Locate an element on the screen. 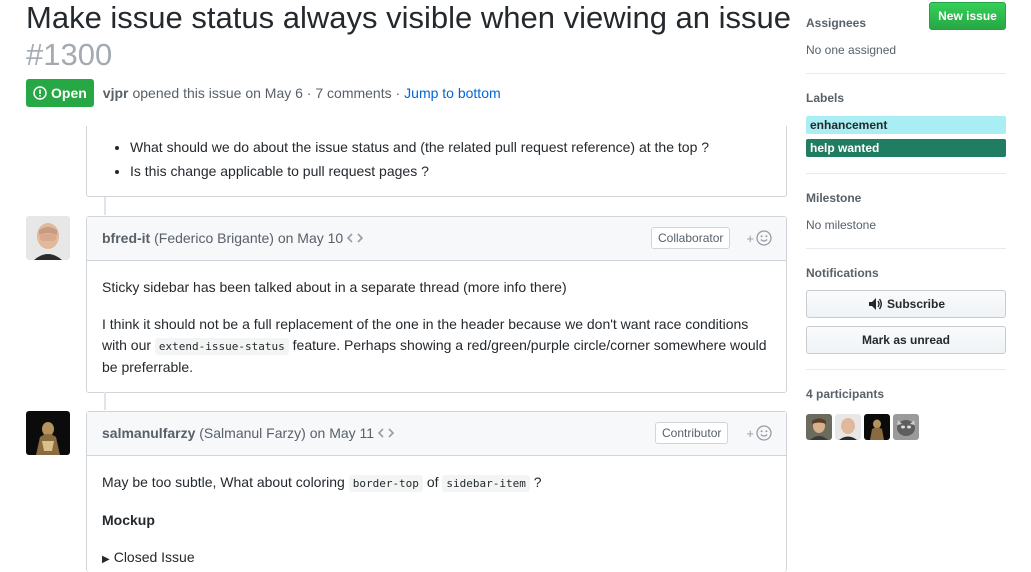 The image size is (1031, 572). comment-meta: (Federico Brigante) on May 10 is located at coordinates (249, 238).